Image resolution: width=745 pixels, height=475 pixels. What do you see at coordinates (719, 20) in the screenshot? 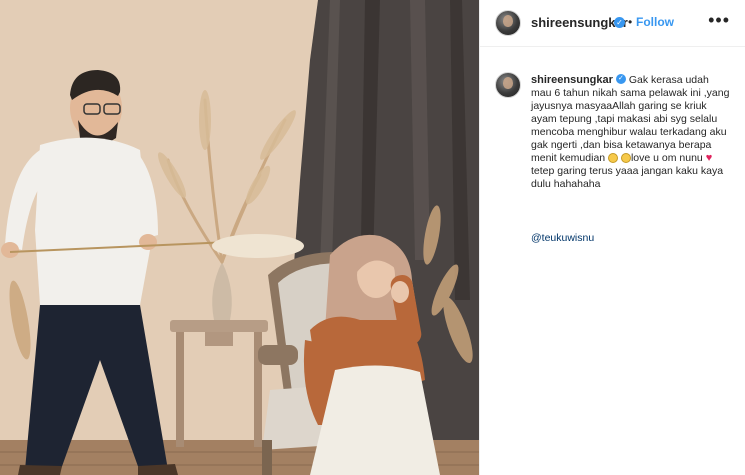
I see `more-options-icon: •••` at bounding box center [719, 20].